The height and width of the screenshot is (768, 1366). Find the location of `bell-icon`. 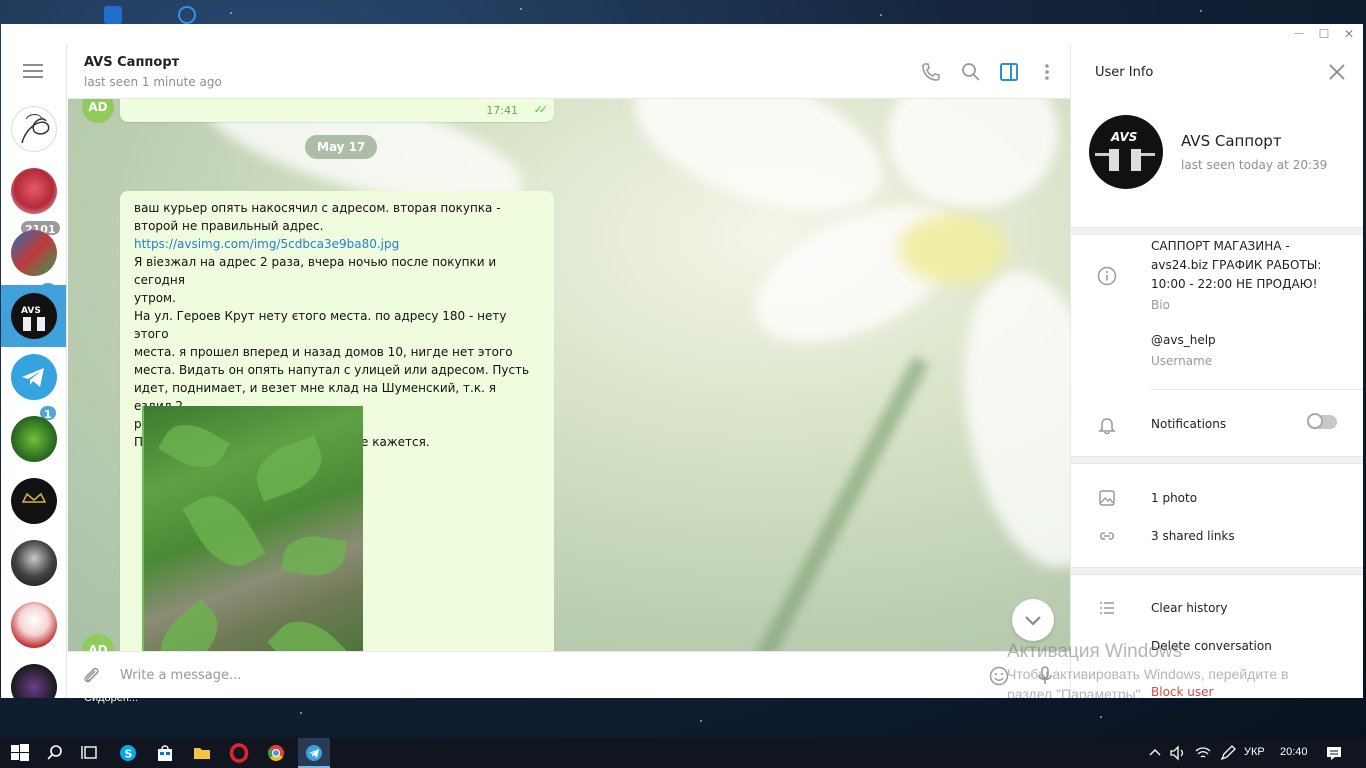

bell-icon is located at coordinates (1107, 425).